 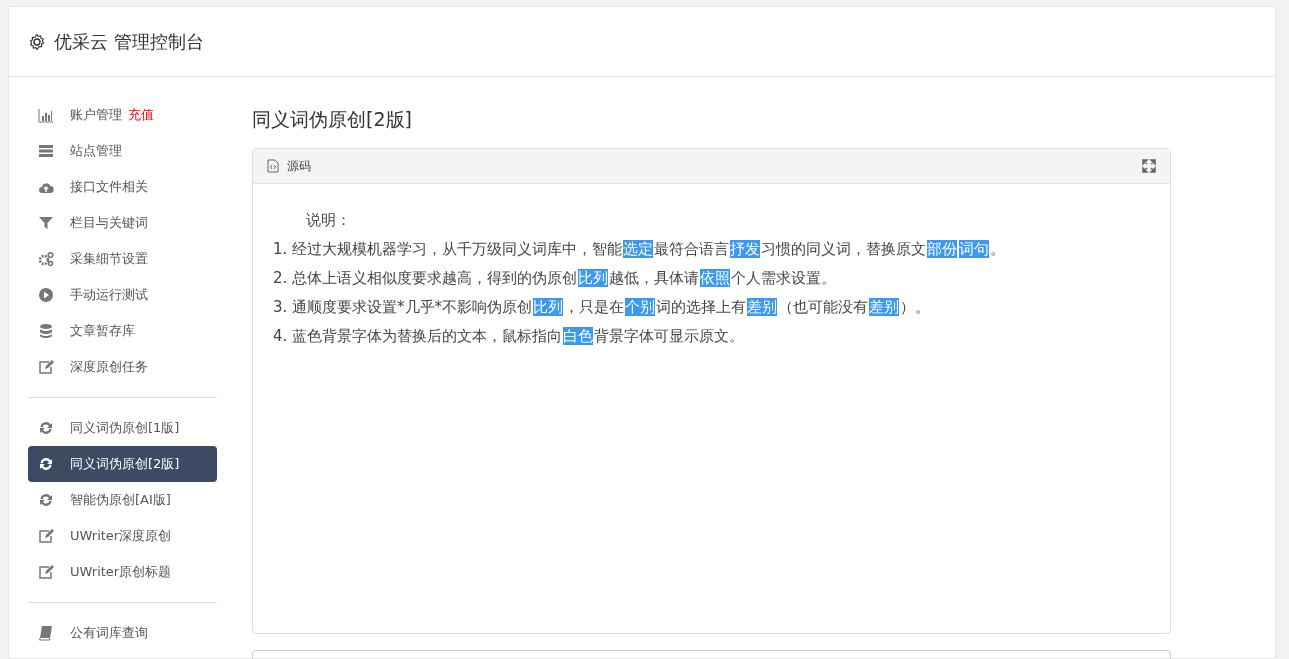 I want to click on sidebar-item: 智能伪原创[AI版], so click(x=122, y=500).